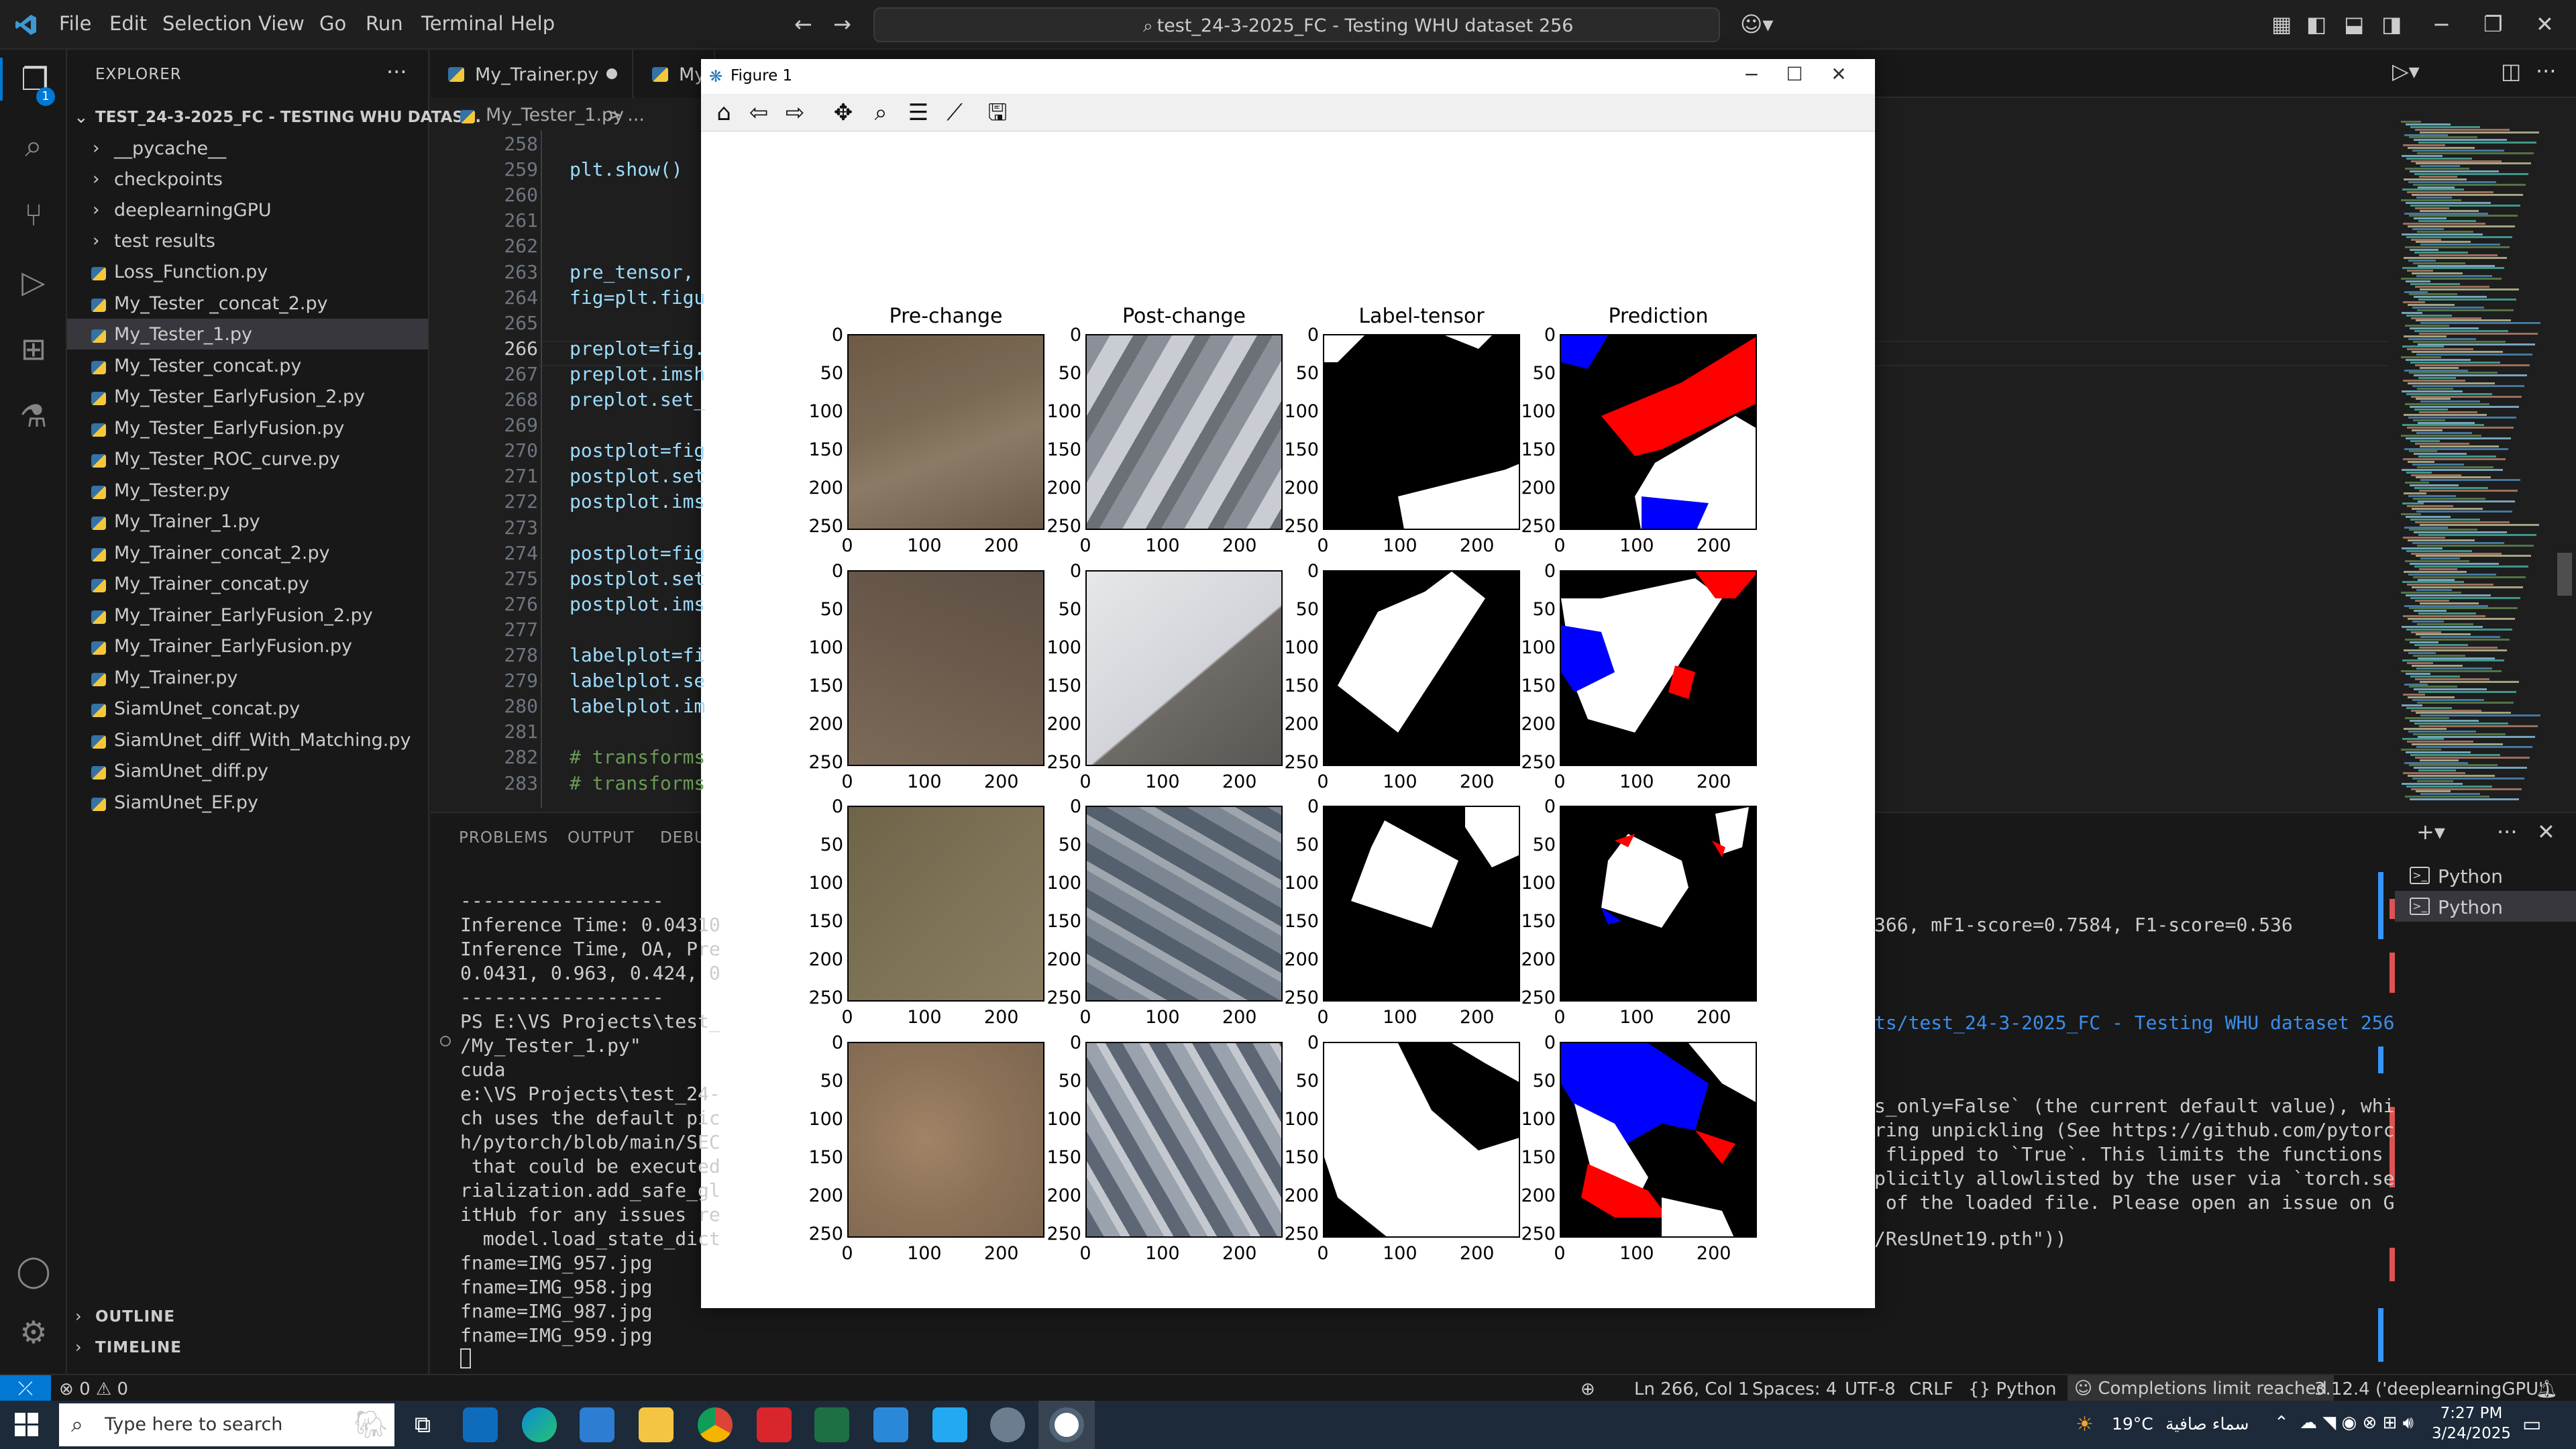 Image resolution: width=2576 pixels, height=1449 pixels. What do you see at coordinates (2547, 1389) in the screenshot?
I see `notifications-bell-icon: 🔔︎` at bounding box center [2547, 1389].